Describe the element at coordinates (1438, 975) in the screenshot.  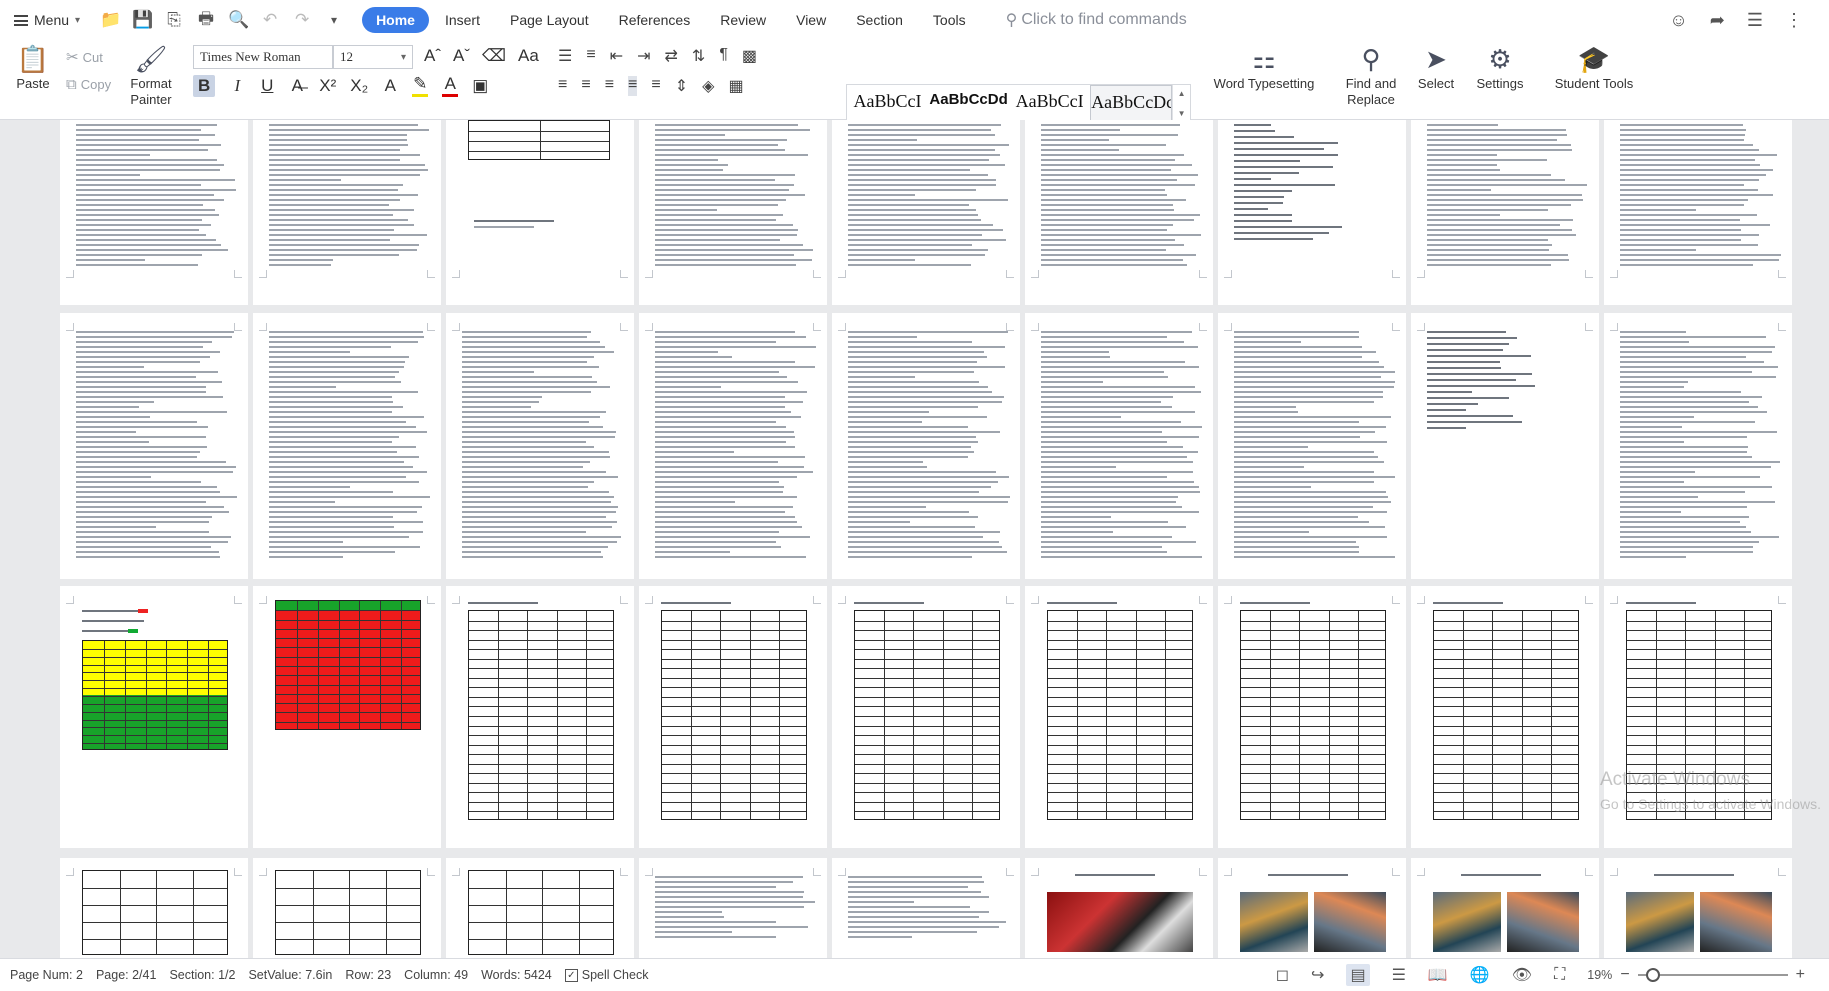
I see `read-view-icon: 📖` at that location.